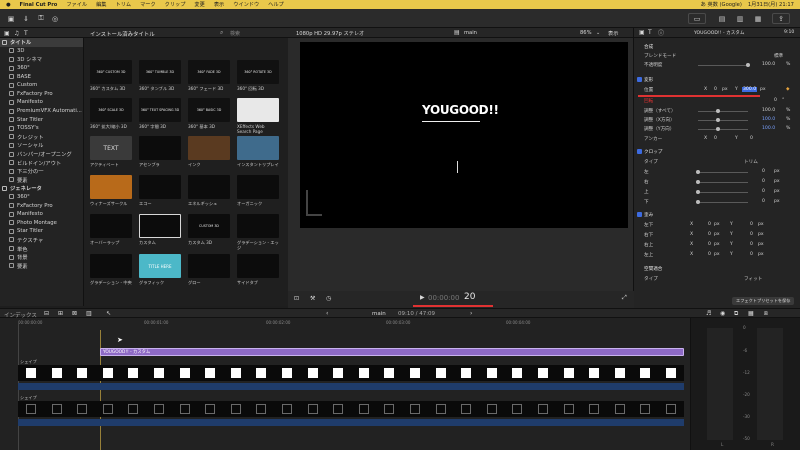  What do you see at coordinates (160, 193) in the screenshot?
I see `title-tile: エコー` at bounding box center [160, 193].